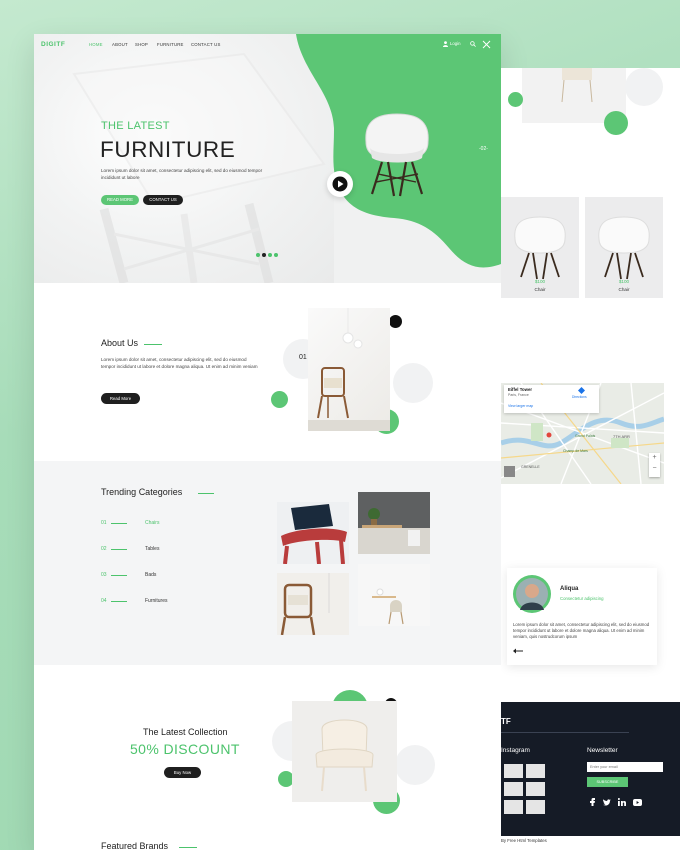 Image resolution: width=680 pixels, height=850 pixels. Describe the element at coordinates (581, 390) in the screenshot. I see `directions-icon` at that location.